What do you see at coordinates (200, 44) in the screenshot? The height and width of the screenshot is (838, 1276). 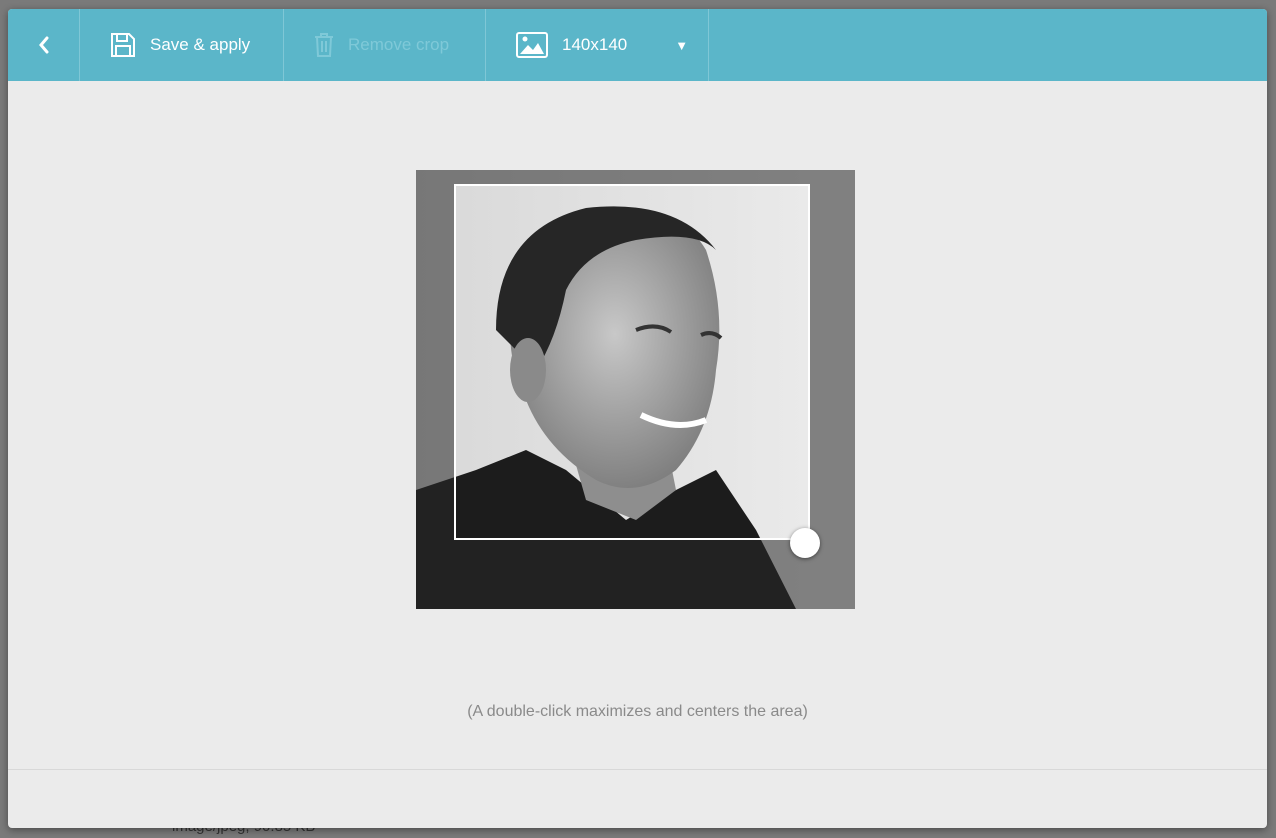 I see `save-apply-label: Save & apply` at bounding box center [200, 44].